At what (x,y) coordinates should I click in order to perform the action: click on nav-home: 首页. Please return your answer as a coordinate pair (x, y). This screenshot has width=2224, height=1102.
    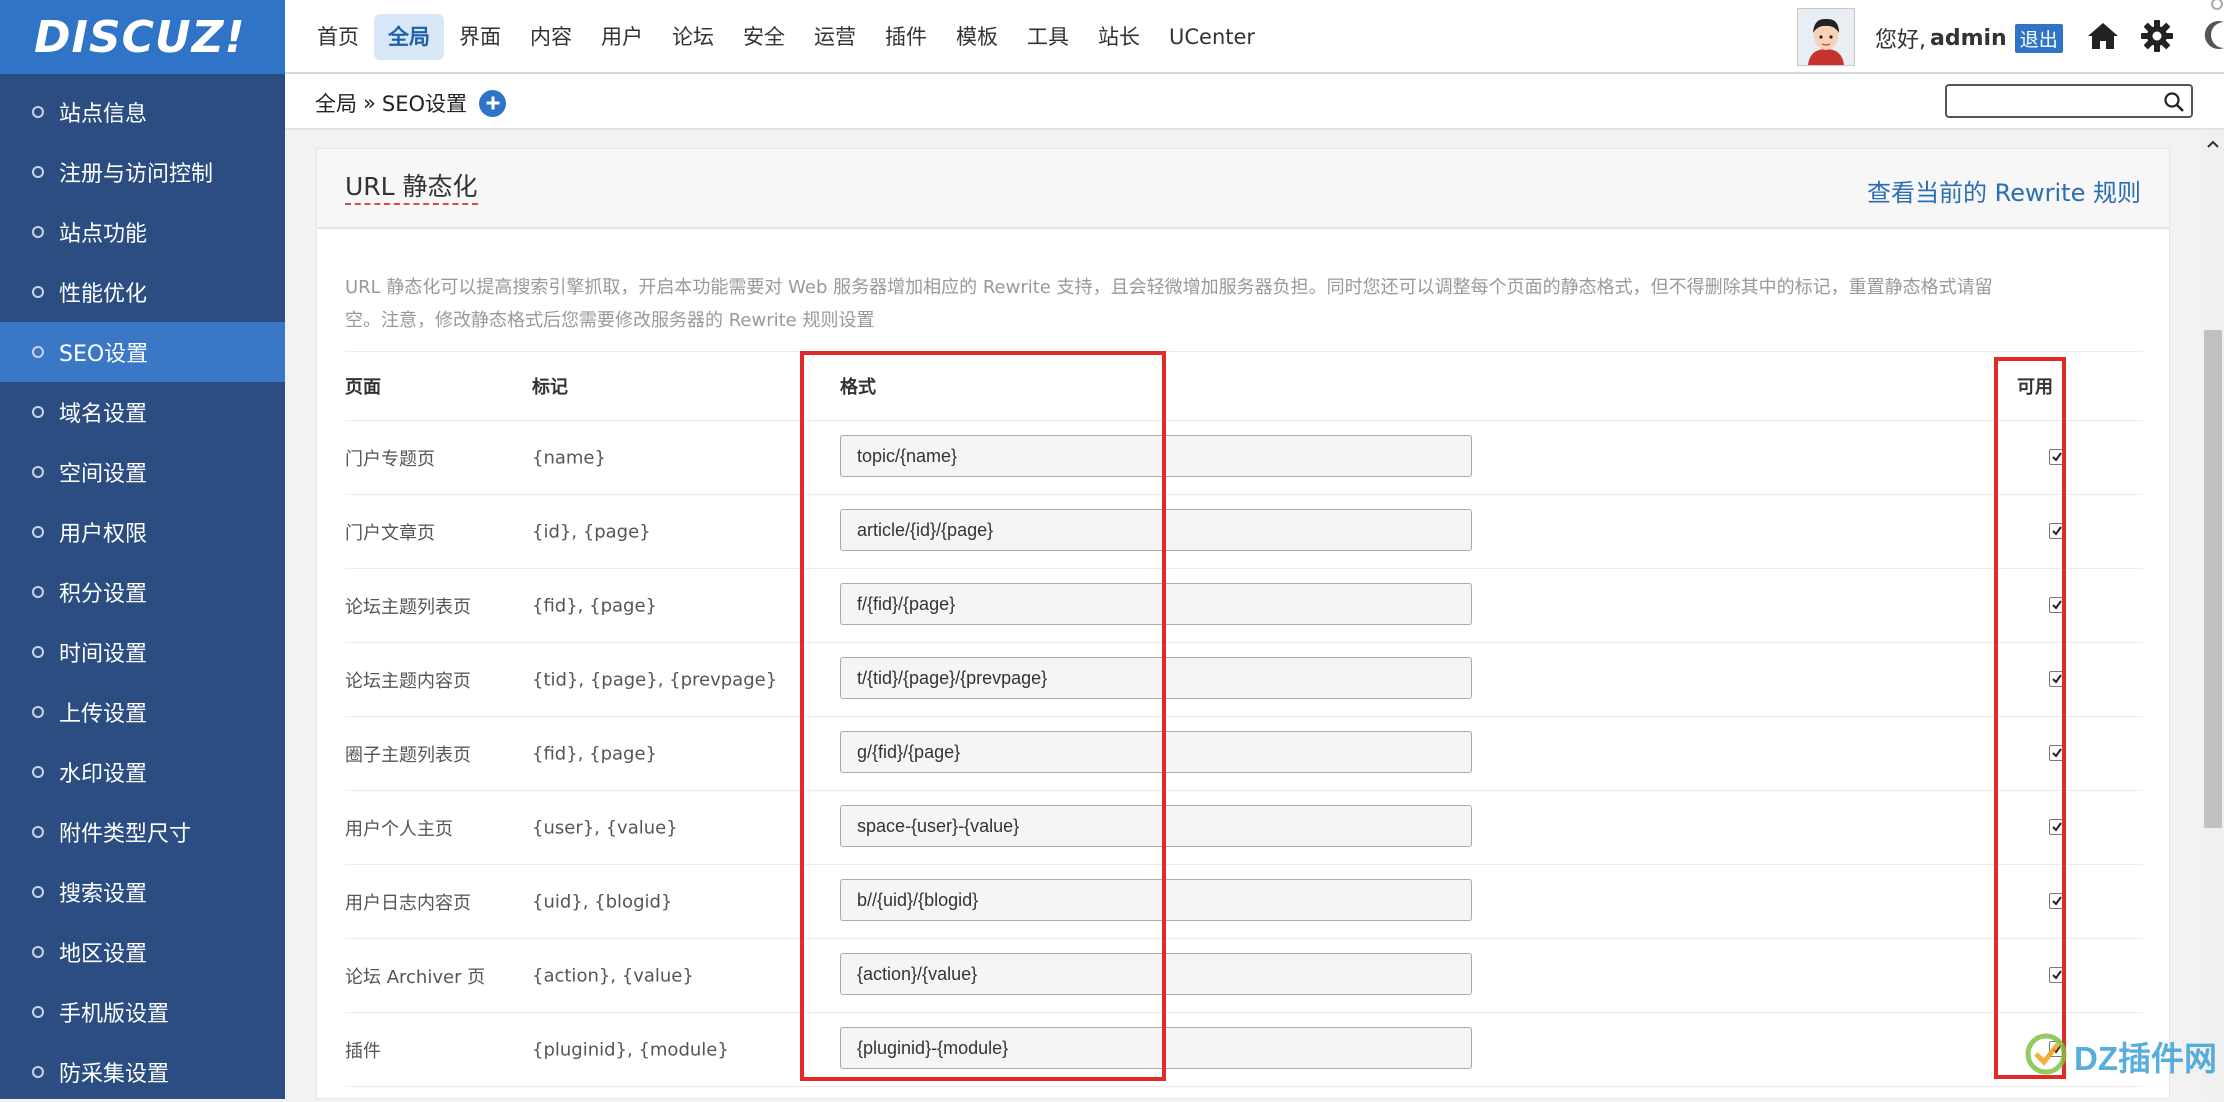
    Looking at the image, I should click on (338, 37).